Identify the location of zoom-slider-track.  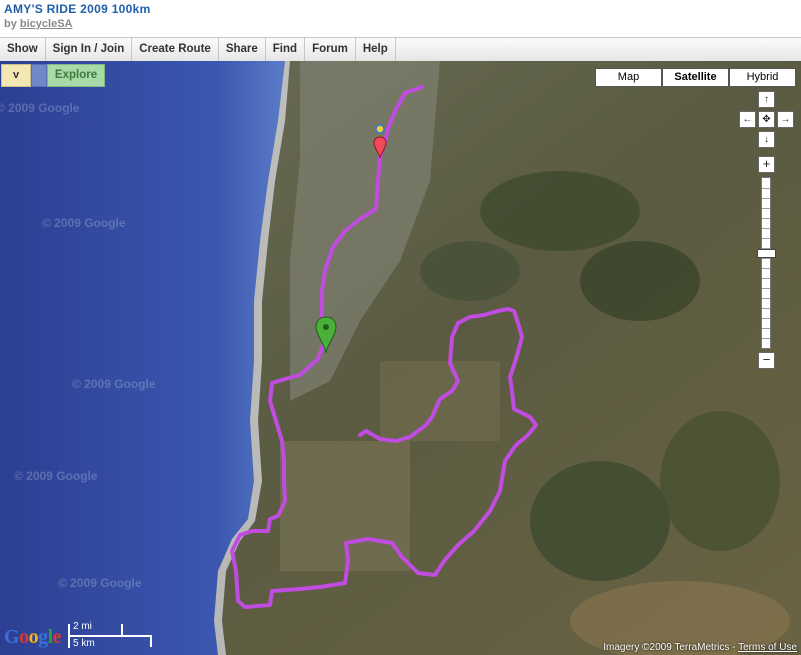
(766, 263).